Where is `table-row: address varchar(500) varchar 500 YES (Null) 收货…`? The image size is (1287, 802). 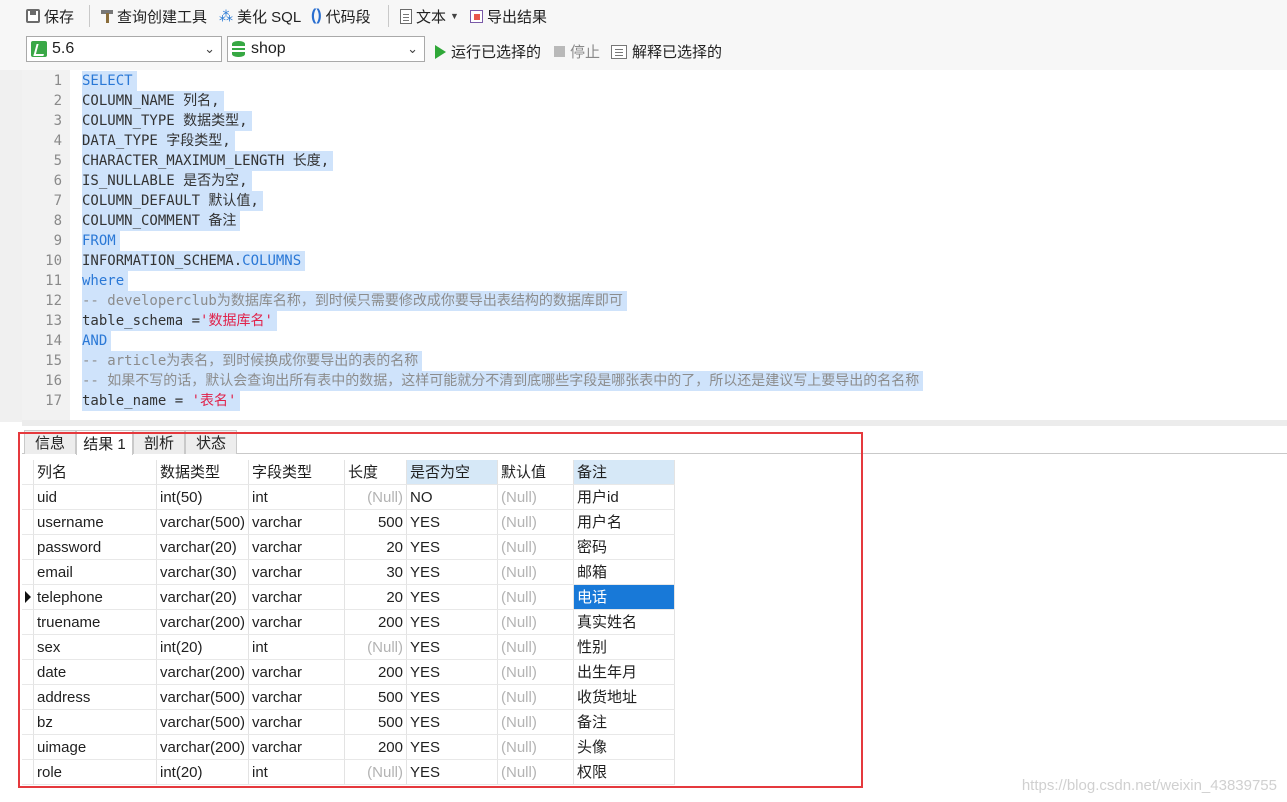
table-row: address varchar(500) varchar 500 YES (Null) 收货… is located at coordinates (348, 697).